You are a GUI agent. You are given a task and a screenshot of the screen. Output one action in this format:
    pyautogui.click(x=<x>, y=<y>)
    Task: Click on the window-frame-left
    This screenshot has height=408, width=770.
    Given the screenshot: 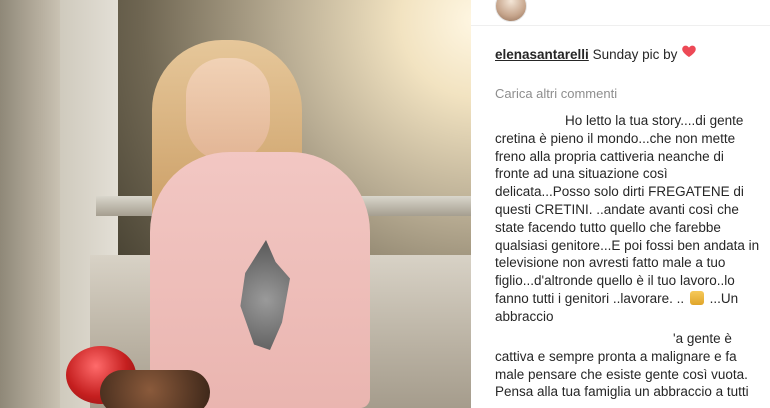 What is the action you would take?
    pyautogui.click(x=30, y=204)
    